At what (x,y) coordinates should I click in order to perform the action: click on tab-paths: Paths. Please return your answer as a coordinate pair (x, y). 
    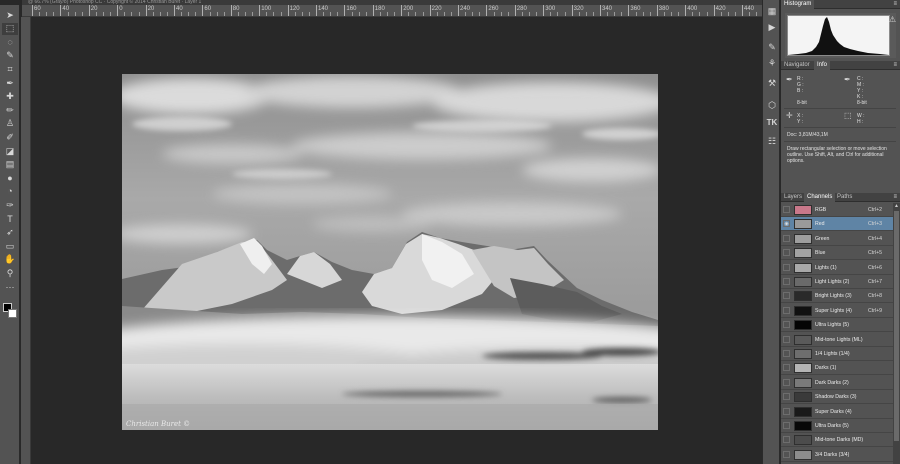
    Looking at the image, I should click on (844, 197).